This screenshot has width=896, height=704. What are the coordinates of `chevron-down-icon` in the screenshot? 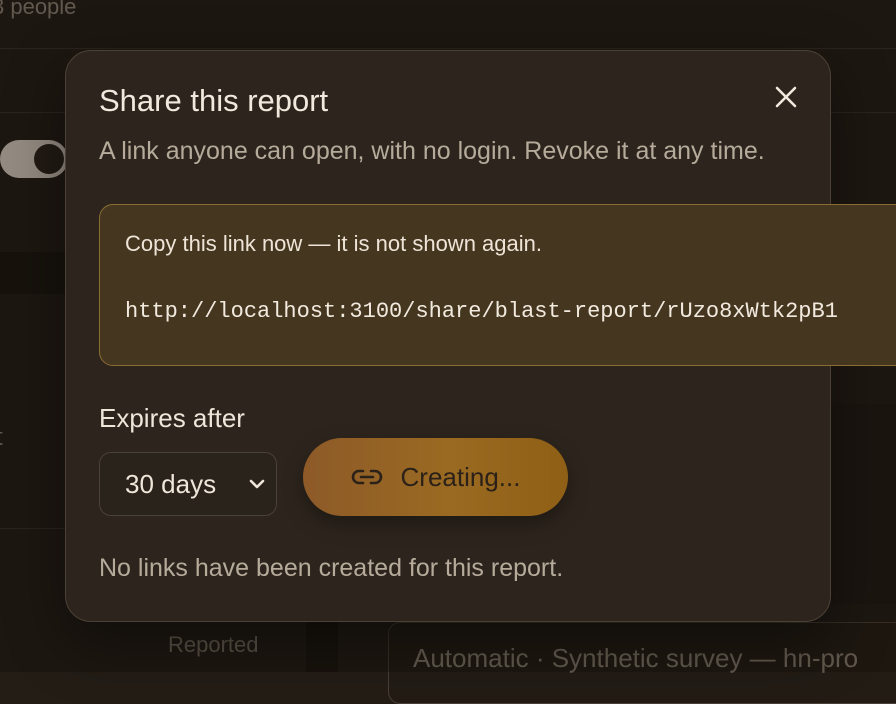 It's located at (257, 484).